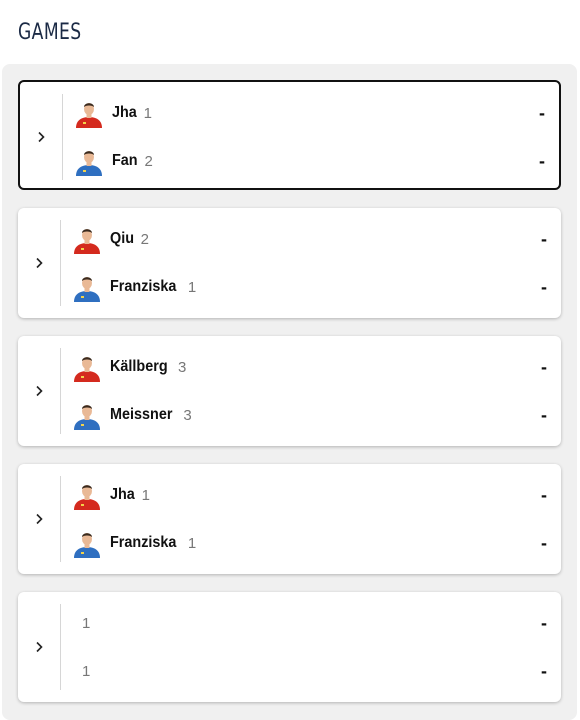  I want to click on games-header: GAMES, so click(290, 32).